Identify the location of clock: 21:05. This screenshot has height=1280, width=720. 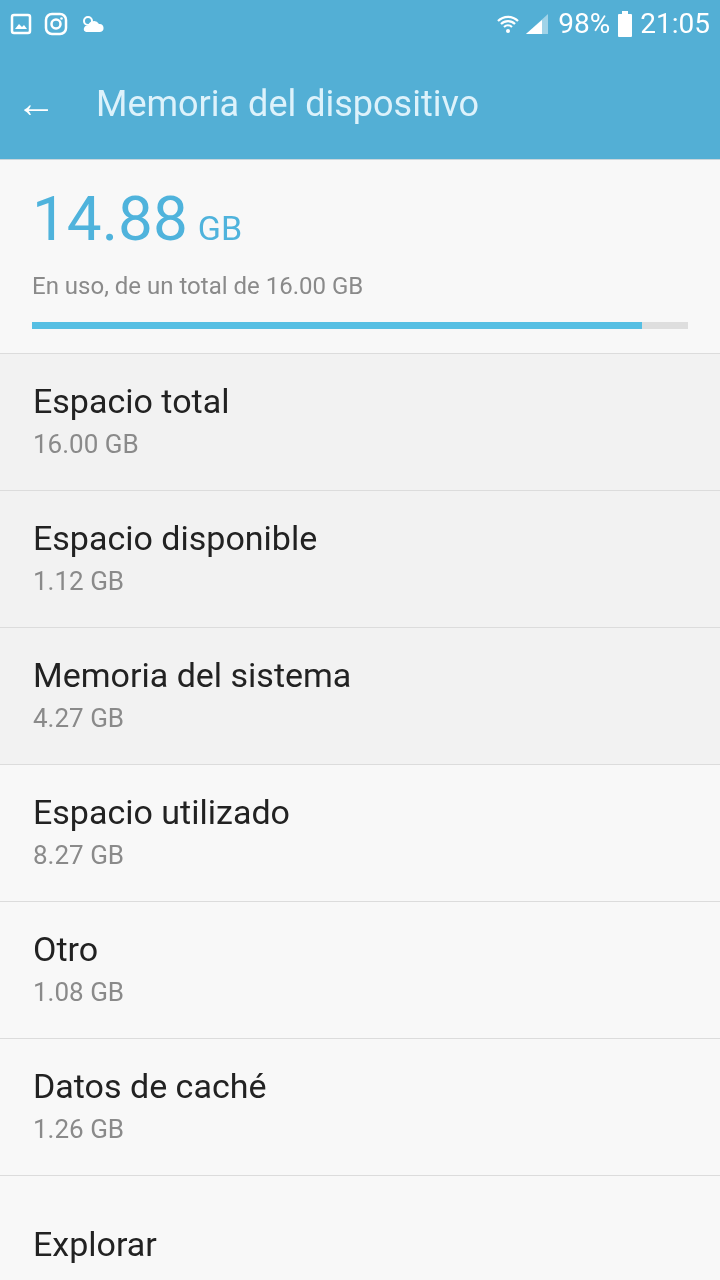
(675, 24).